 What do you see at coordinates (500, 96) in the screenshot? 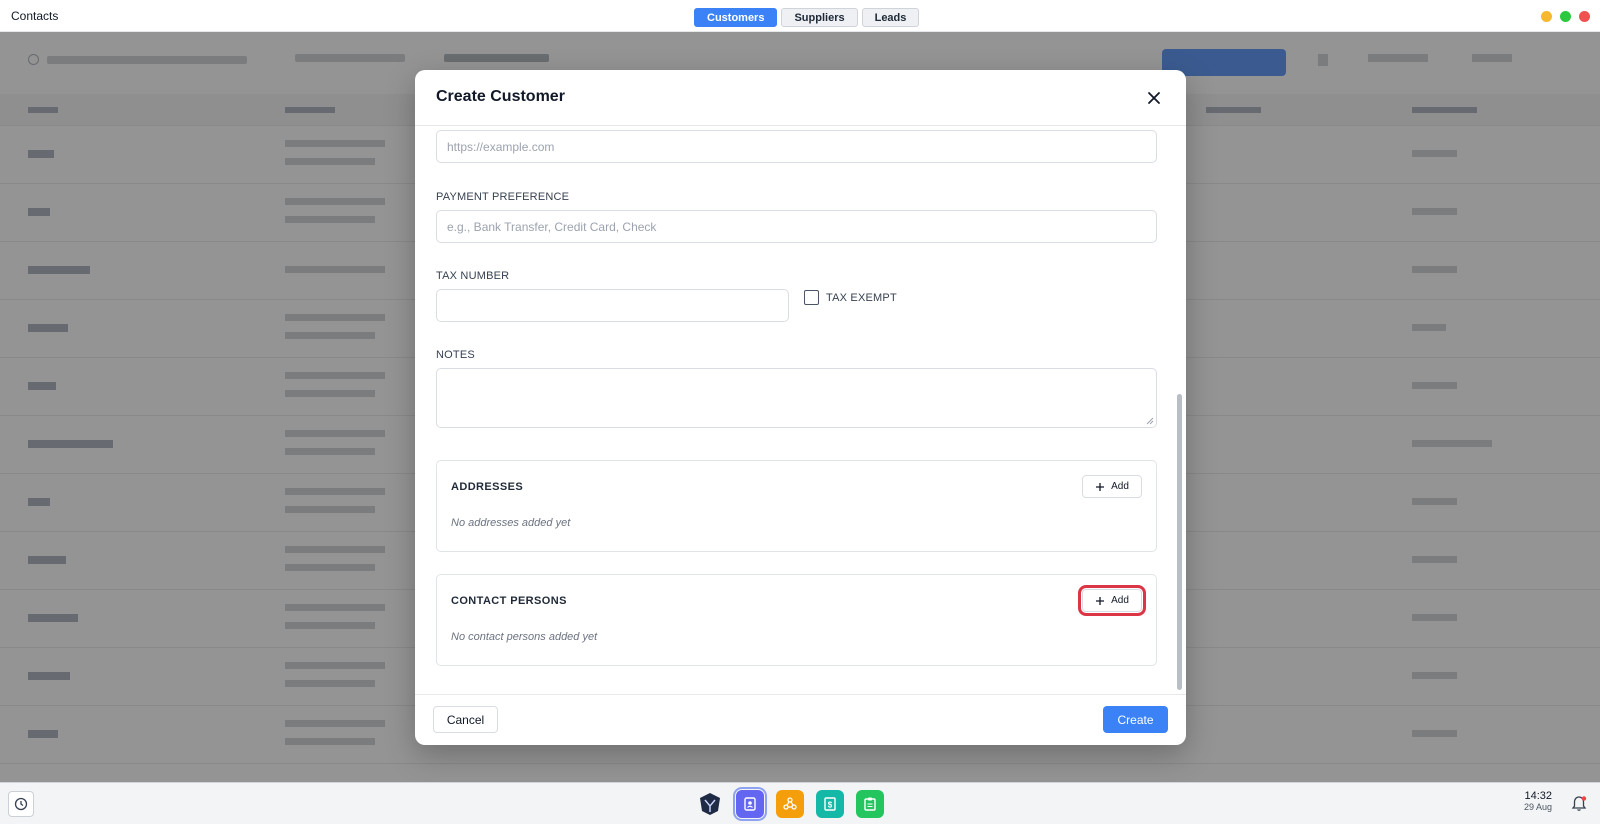
I see `dialog-title: Create Customer` at bounding box center [500, 96].